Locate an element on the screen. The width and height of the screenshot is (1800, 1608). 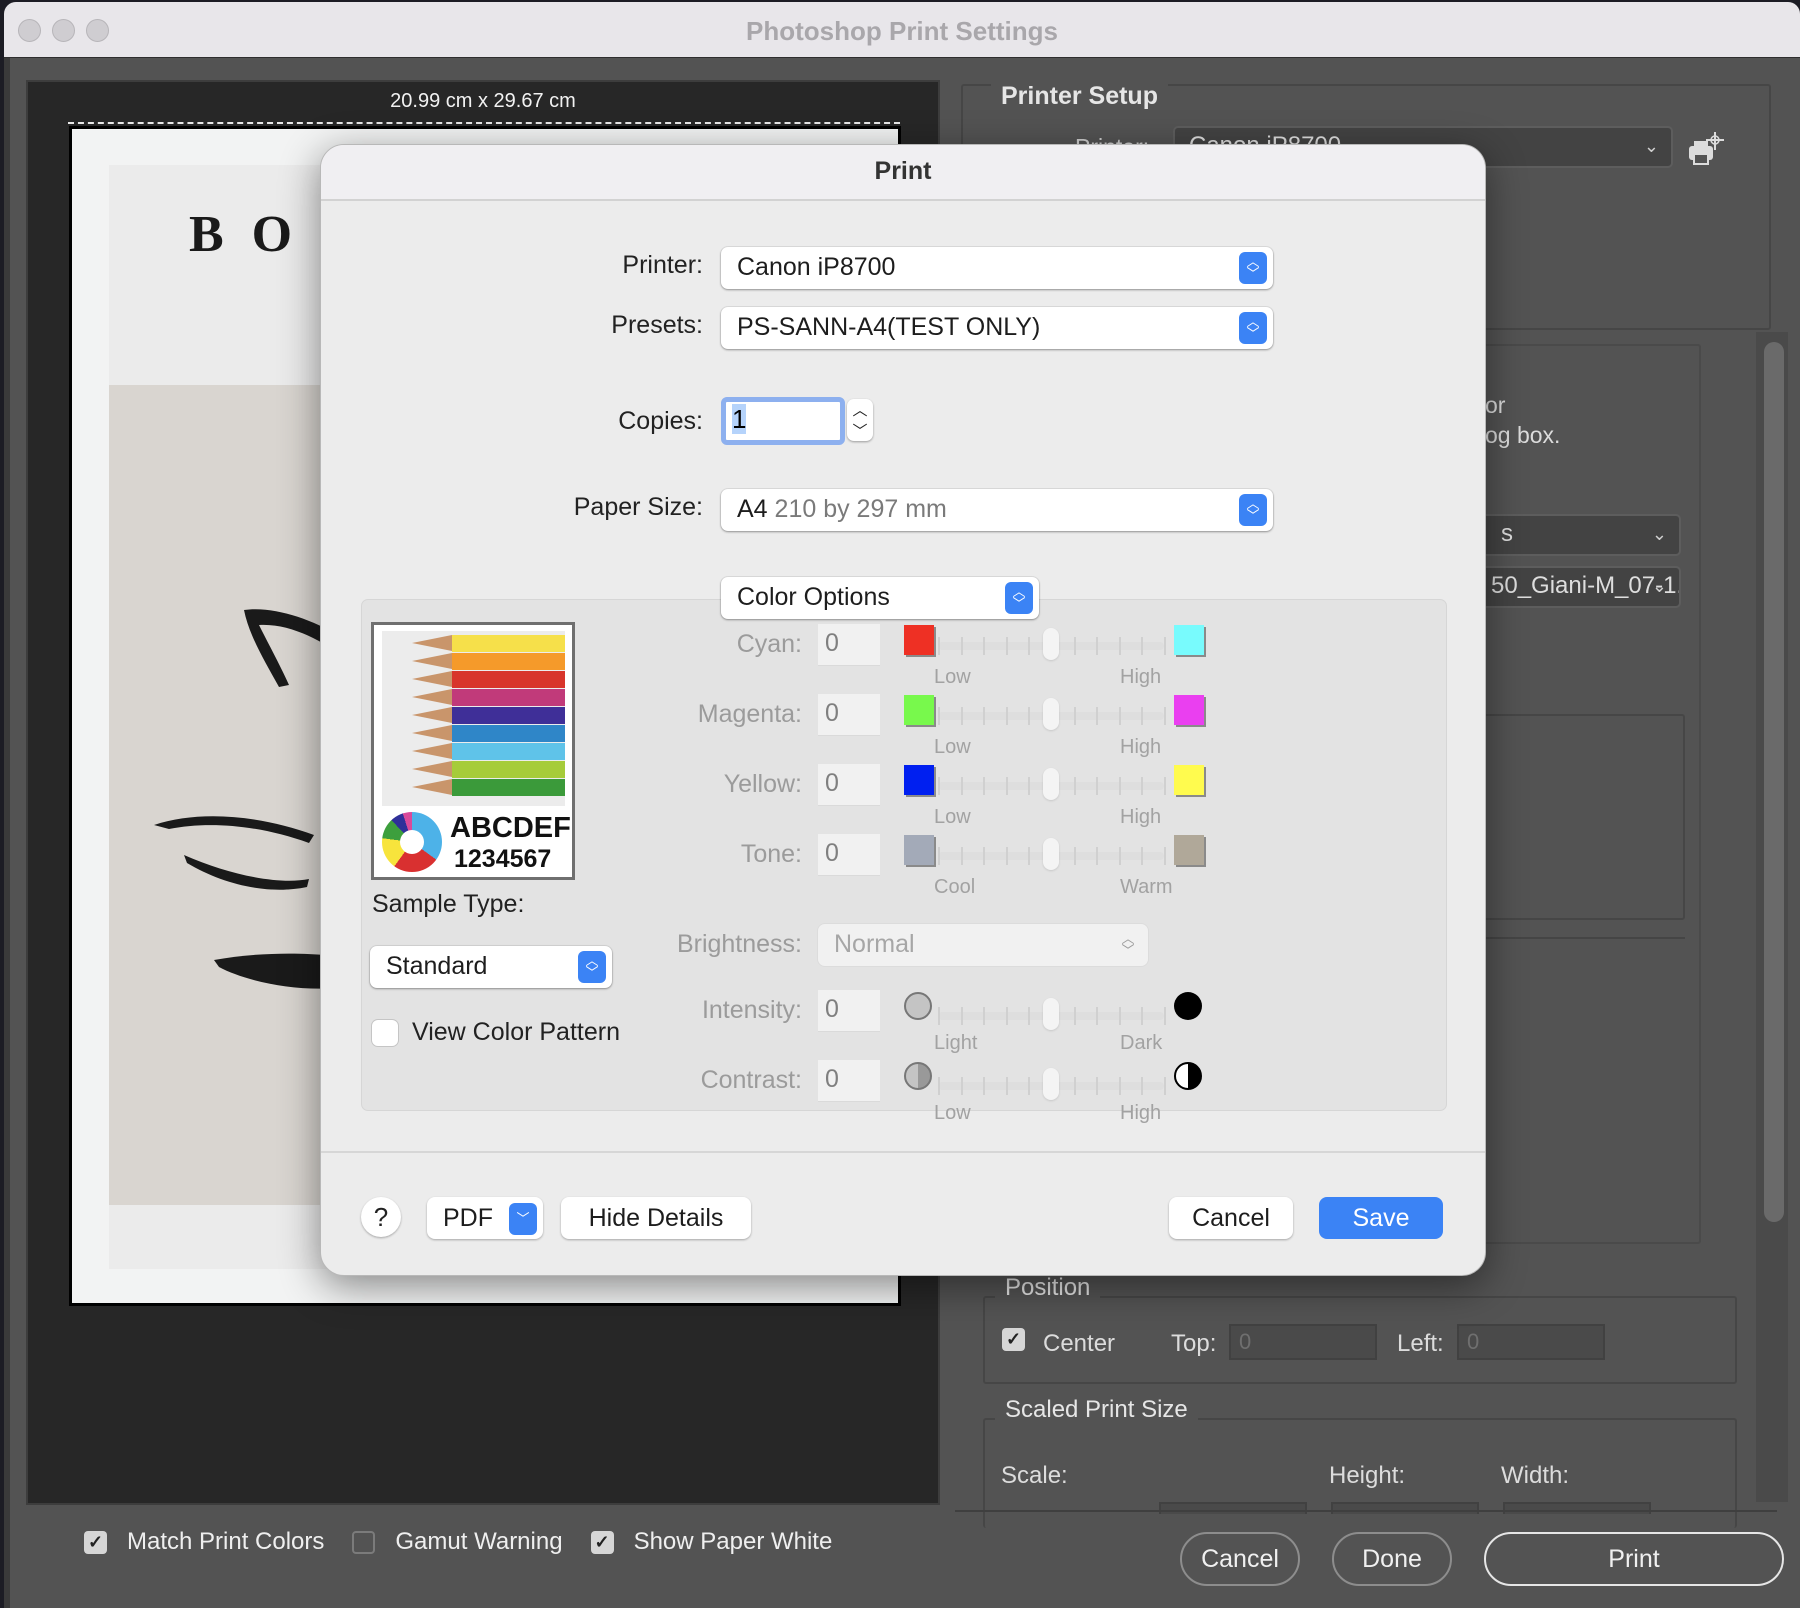
low-contrast-icon is located at coordinates (918, 1076).